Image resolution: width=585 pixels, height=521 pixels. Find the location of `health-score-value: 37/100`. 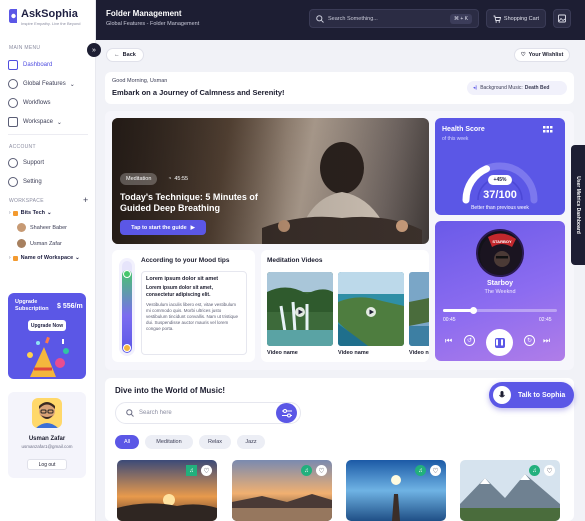

health-score-value: 37/100 is located at coordinates (500, 195).